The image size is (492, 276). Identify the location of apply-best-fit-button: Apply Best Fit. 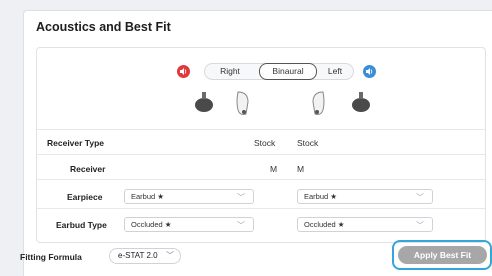
(442, 255).